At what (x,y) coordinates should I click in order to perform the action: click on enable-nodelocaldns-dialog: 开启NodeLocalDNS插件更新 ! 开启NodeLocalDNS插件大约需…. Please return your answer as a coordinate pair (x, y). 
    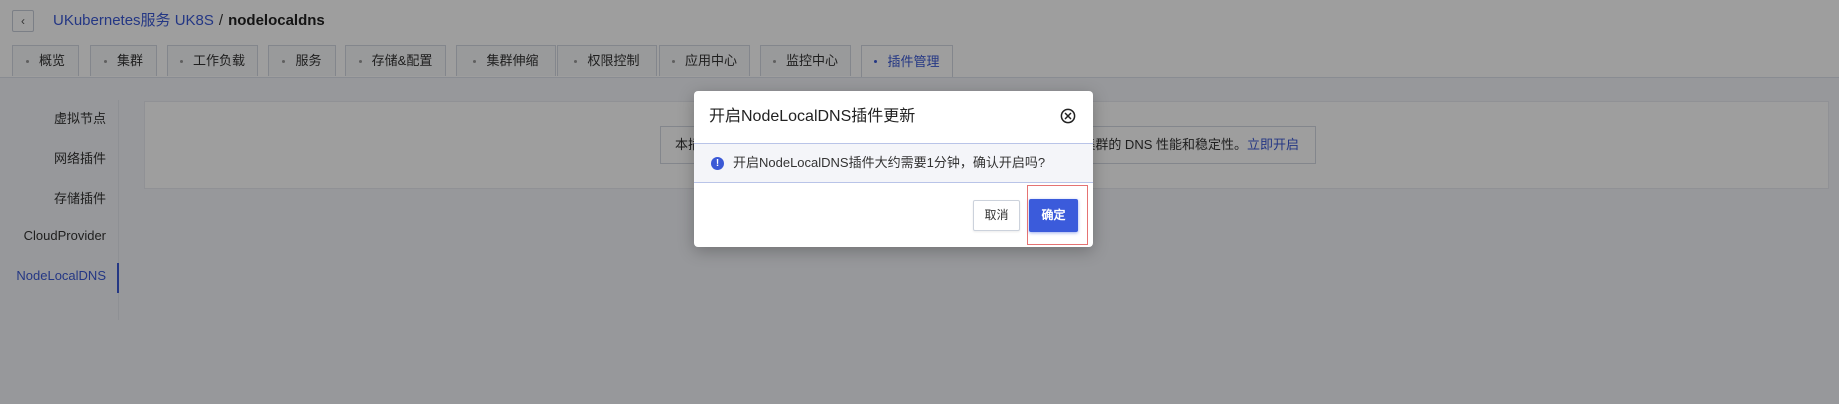
    Looking at the image, I should click on (893, 169).